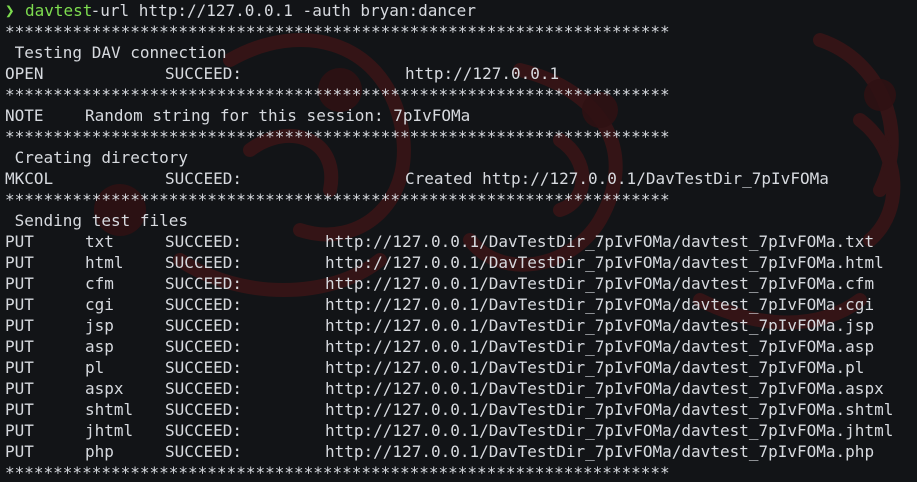 The height and width of the screenshot is (482, 917). What do you see at coordinates (482, 73) in the screenshot?
I see `result-url: http://127.0.0.1` at bounding box center [482, 73].